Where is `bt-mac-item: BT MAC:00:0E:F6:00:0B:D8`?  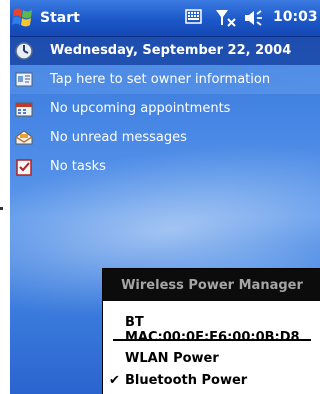
bt-mac-item: BT MAC:00:0E:F6:00:0B:D8 is located at coordinates (211, 328).